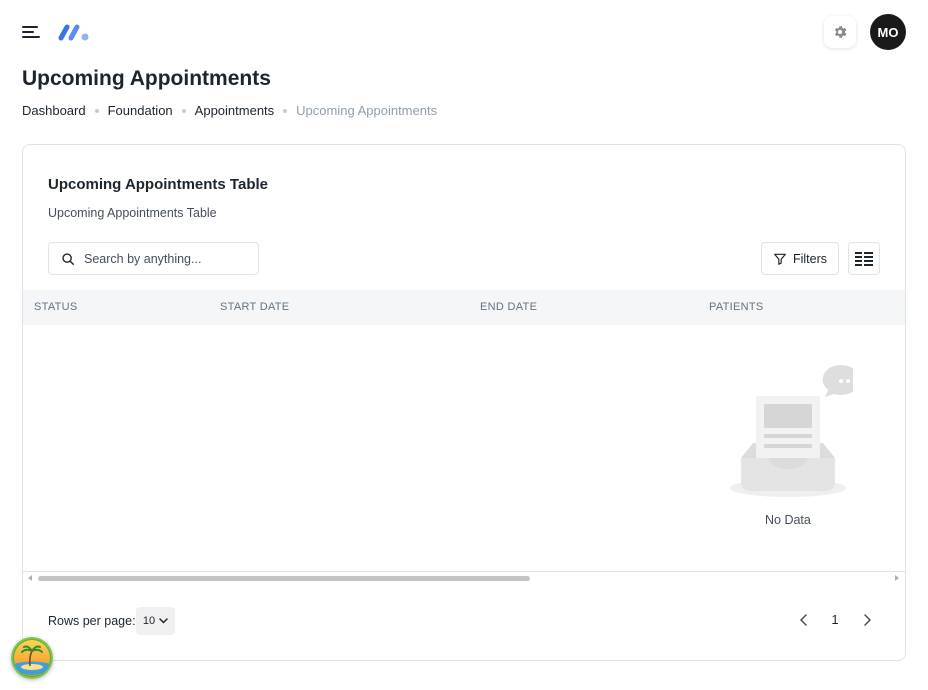  Describe the element at coordinates (810, 258) in the screenshot. I see `filters-label: Filters` at that location.